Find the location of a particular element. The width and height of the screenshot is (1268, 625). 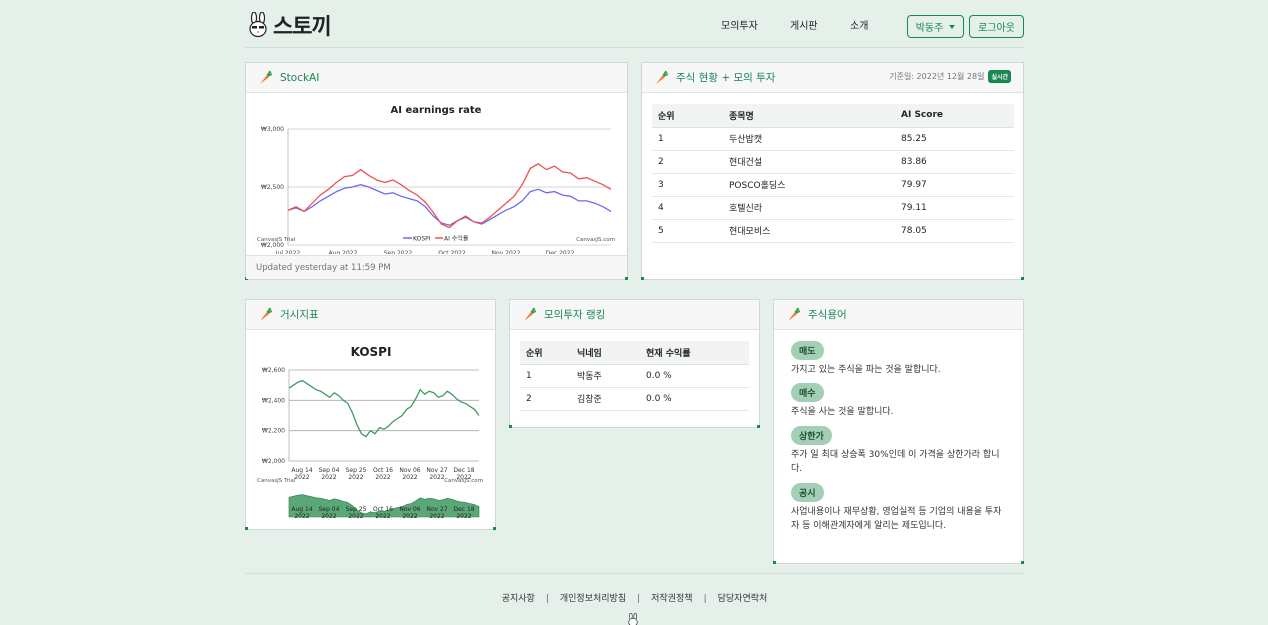

column-header-name: 종목명 is located at coordinates (809, 116).